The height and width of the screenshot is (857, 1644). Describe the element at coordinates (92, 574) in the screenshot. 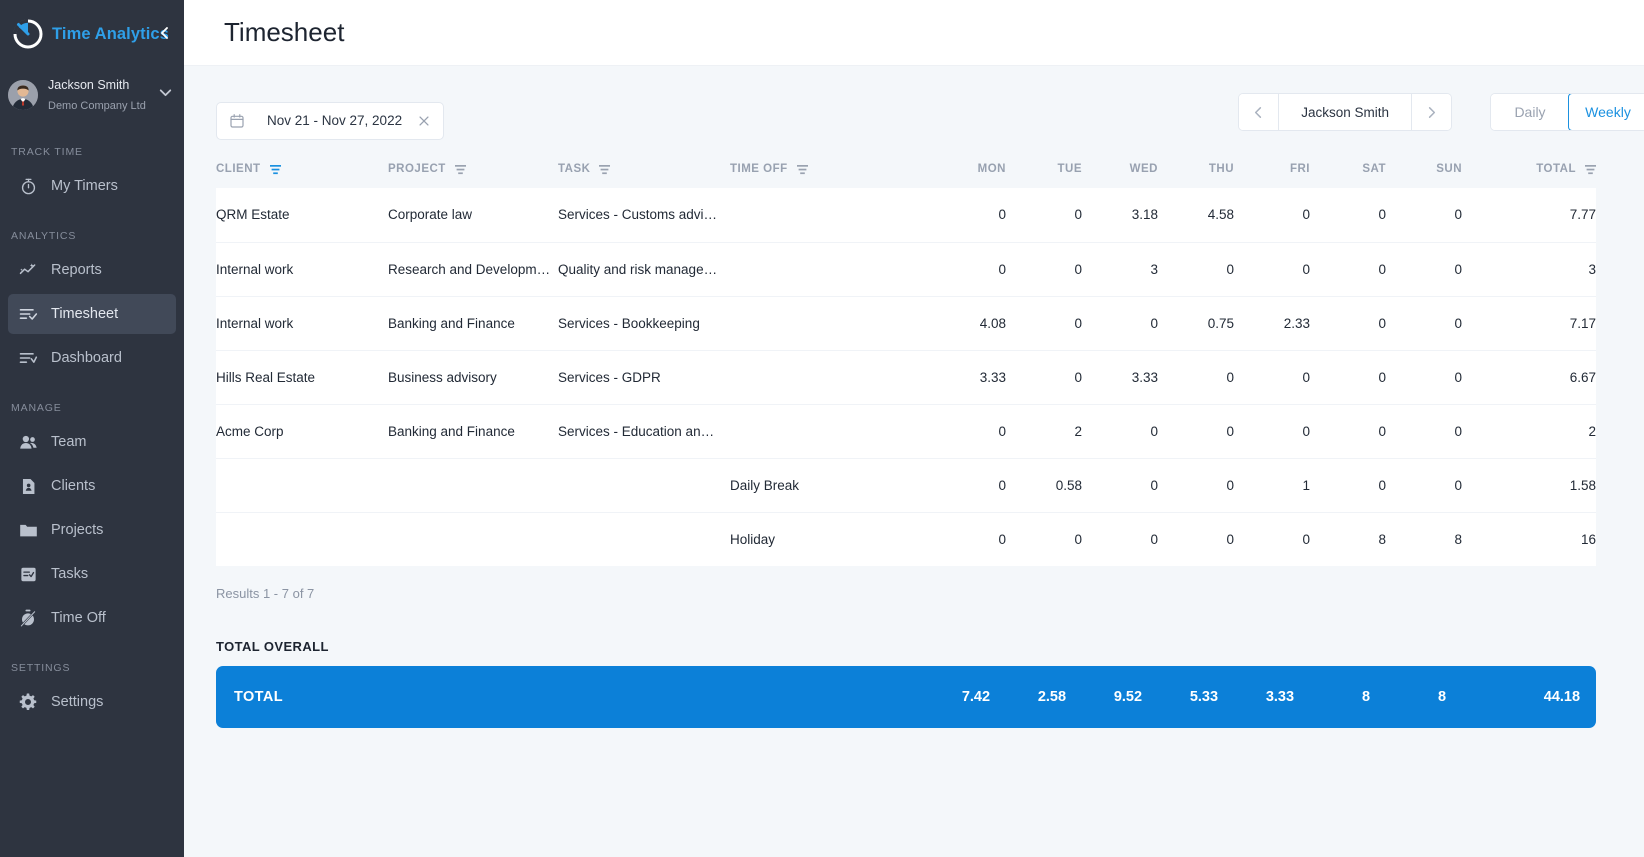

I see `sidebar-item-tasks: Tasks` at that location.